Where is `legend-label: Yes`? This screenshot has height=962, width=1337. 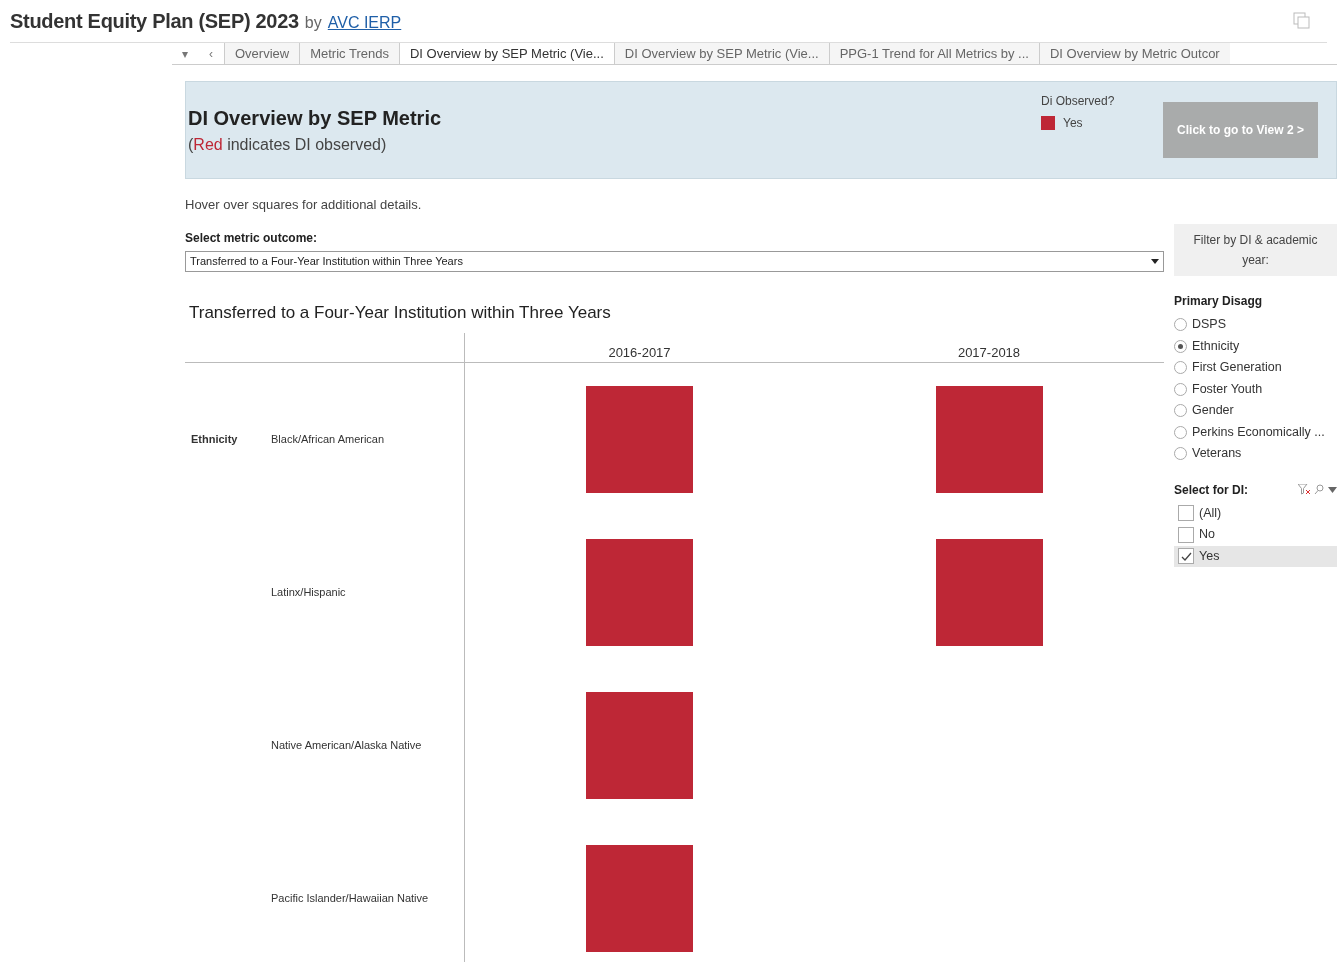
legend-label: Yes is located at coordinates (1073, 123).